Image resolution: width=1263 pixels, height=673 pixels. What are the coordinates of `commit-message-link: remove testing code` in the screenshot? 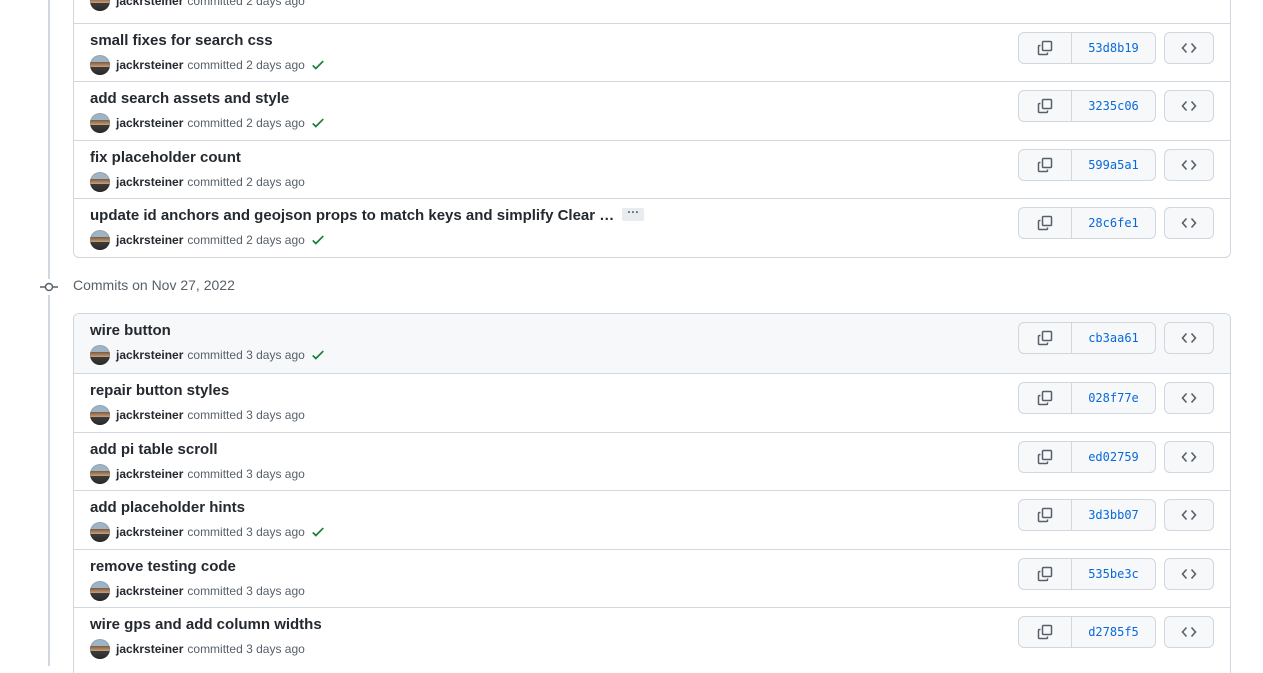 It's located at (163, 566).